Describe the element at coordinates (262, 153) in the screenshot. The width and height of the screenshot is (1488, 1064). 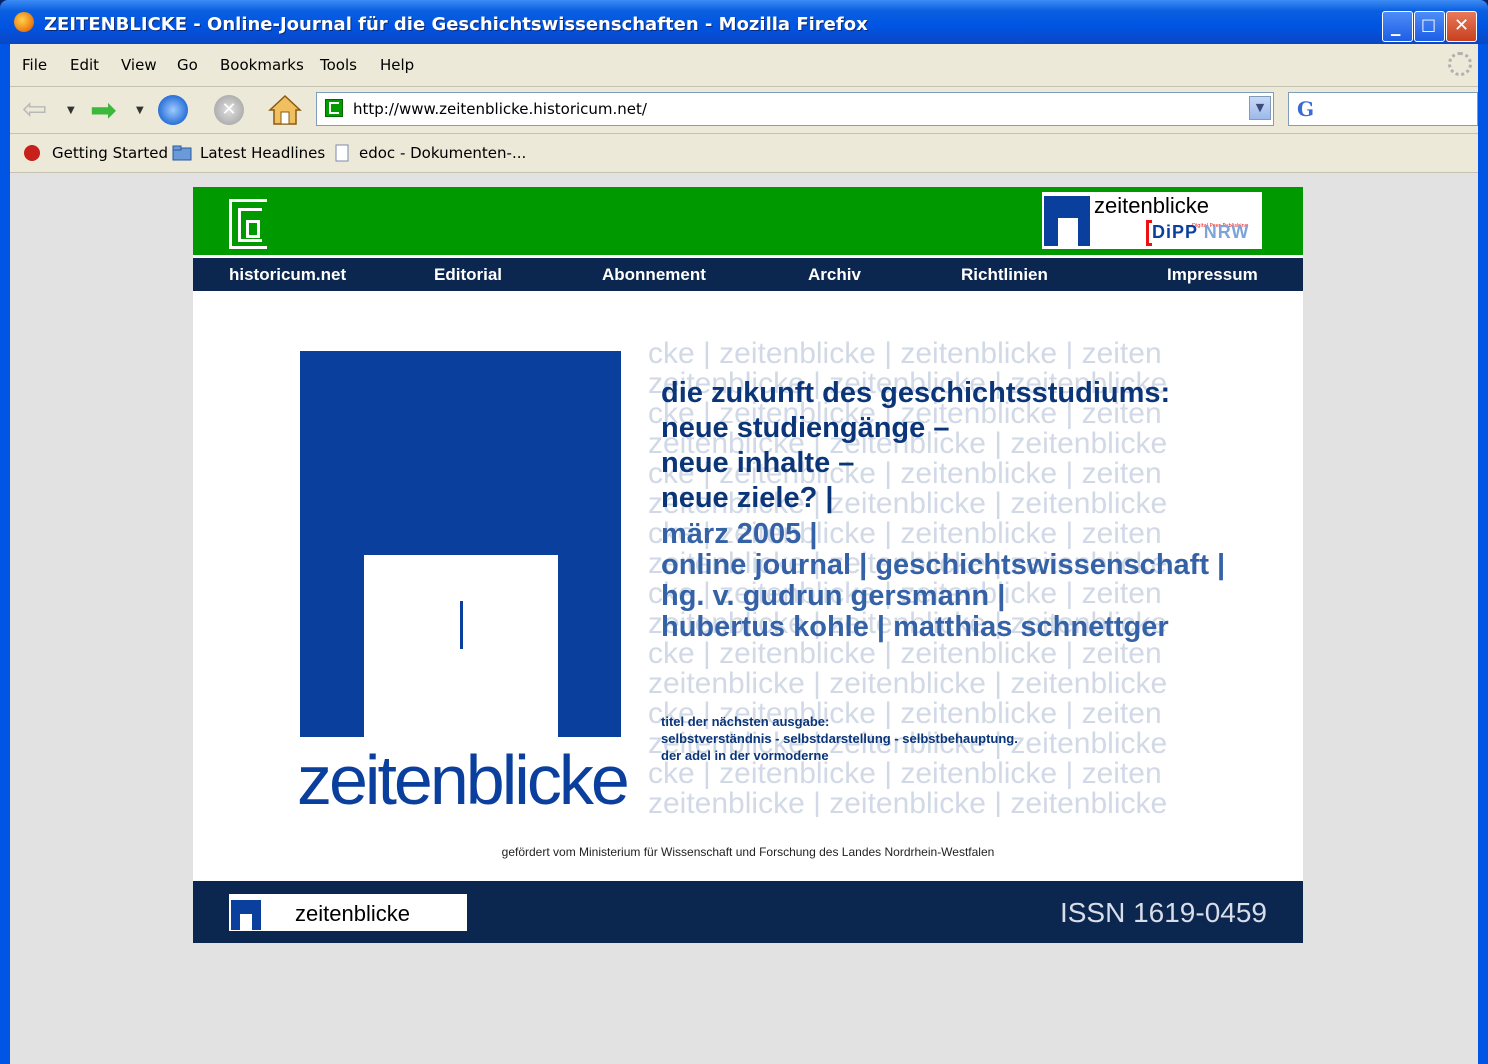
I see `bookmark-latest-headlines: Latest Headlines` at that location.